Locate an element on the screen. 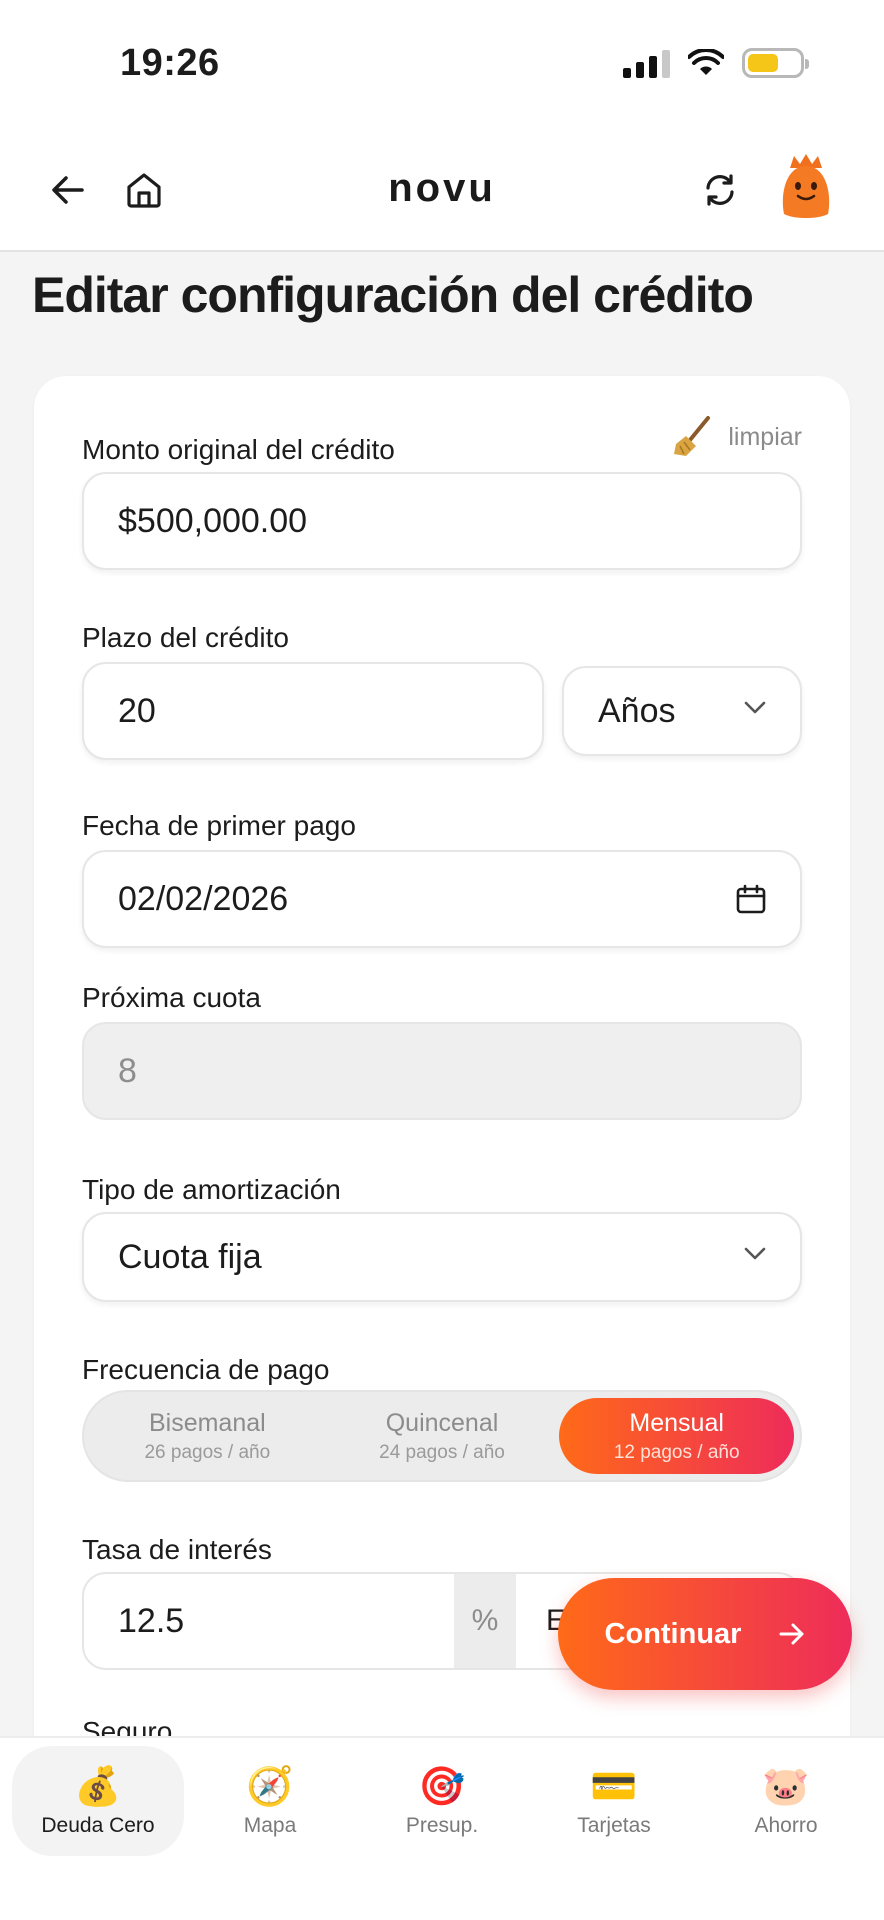  status-icons is located at coordinates (716, 63).